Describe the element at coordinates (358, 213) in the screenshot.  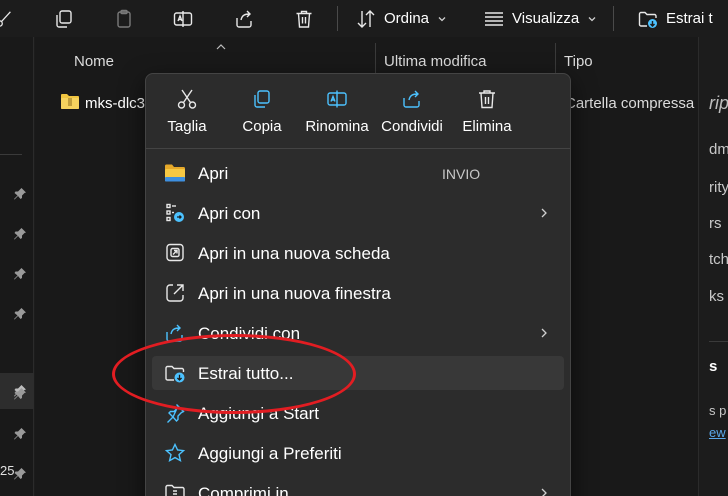
I see `menu-item-open-with: Apri con` at that location.